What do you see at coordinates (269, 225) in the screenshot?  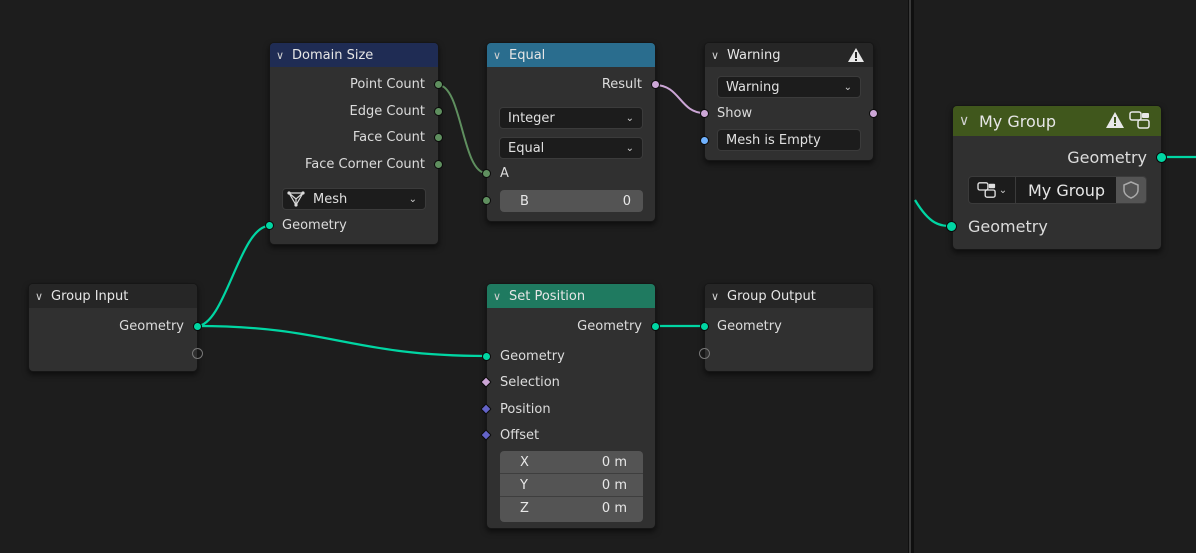 I see `socket-domain-geometry-in` at bounding box center [269, 225].